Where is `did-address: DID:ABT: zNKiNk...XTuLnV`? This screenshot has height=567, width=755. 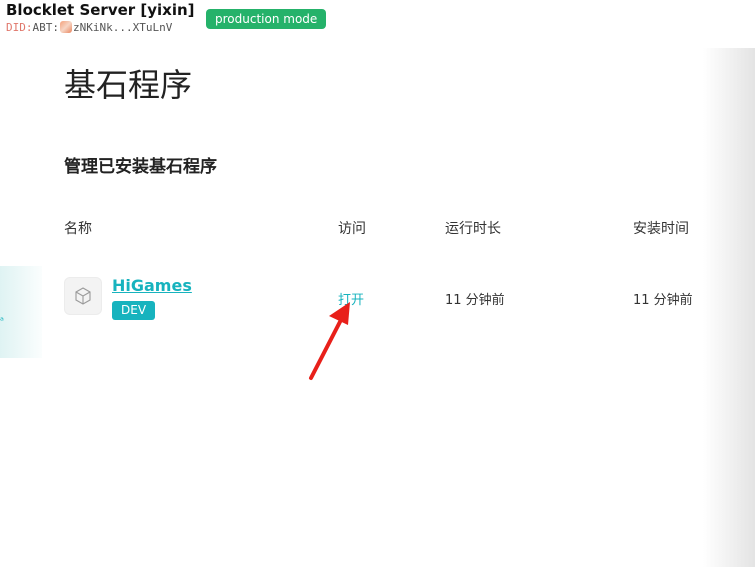 did-address: DID:ABT: zNKiNk...XTuLnV is located at coordinates (89, 27).